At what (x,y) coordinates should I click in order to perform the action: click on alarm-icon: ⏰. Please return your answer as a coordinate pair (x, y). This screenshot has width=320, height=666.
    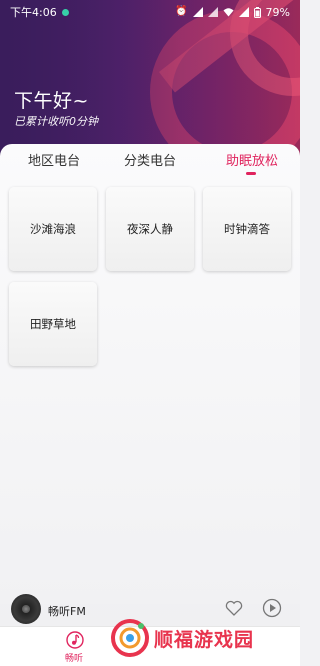
    Looking at the image, I should click on (181, 11).